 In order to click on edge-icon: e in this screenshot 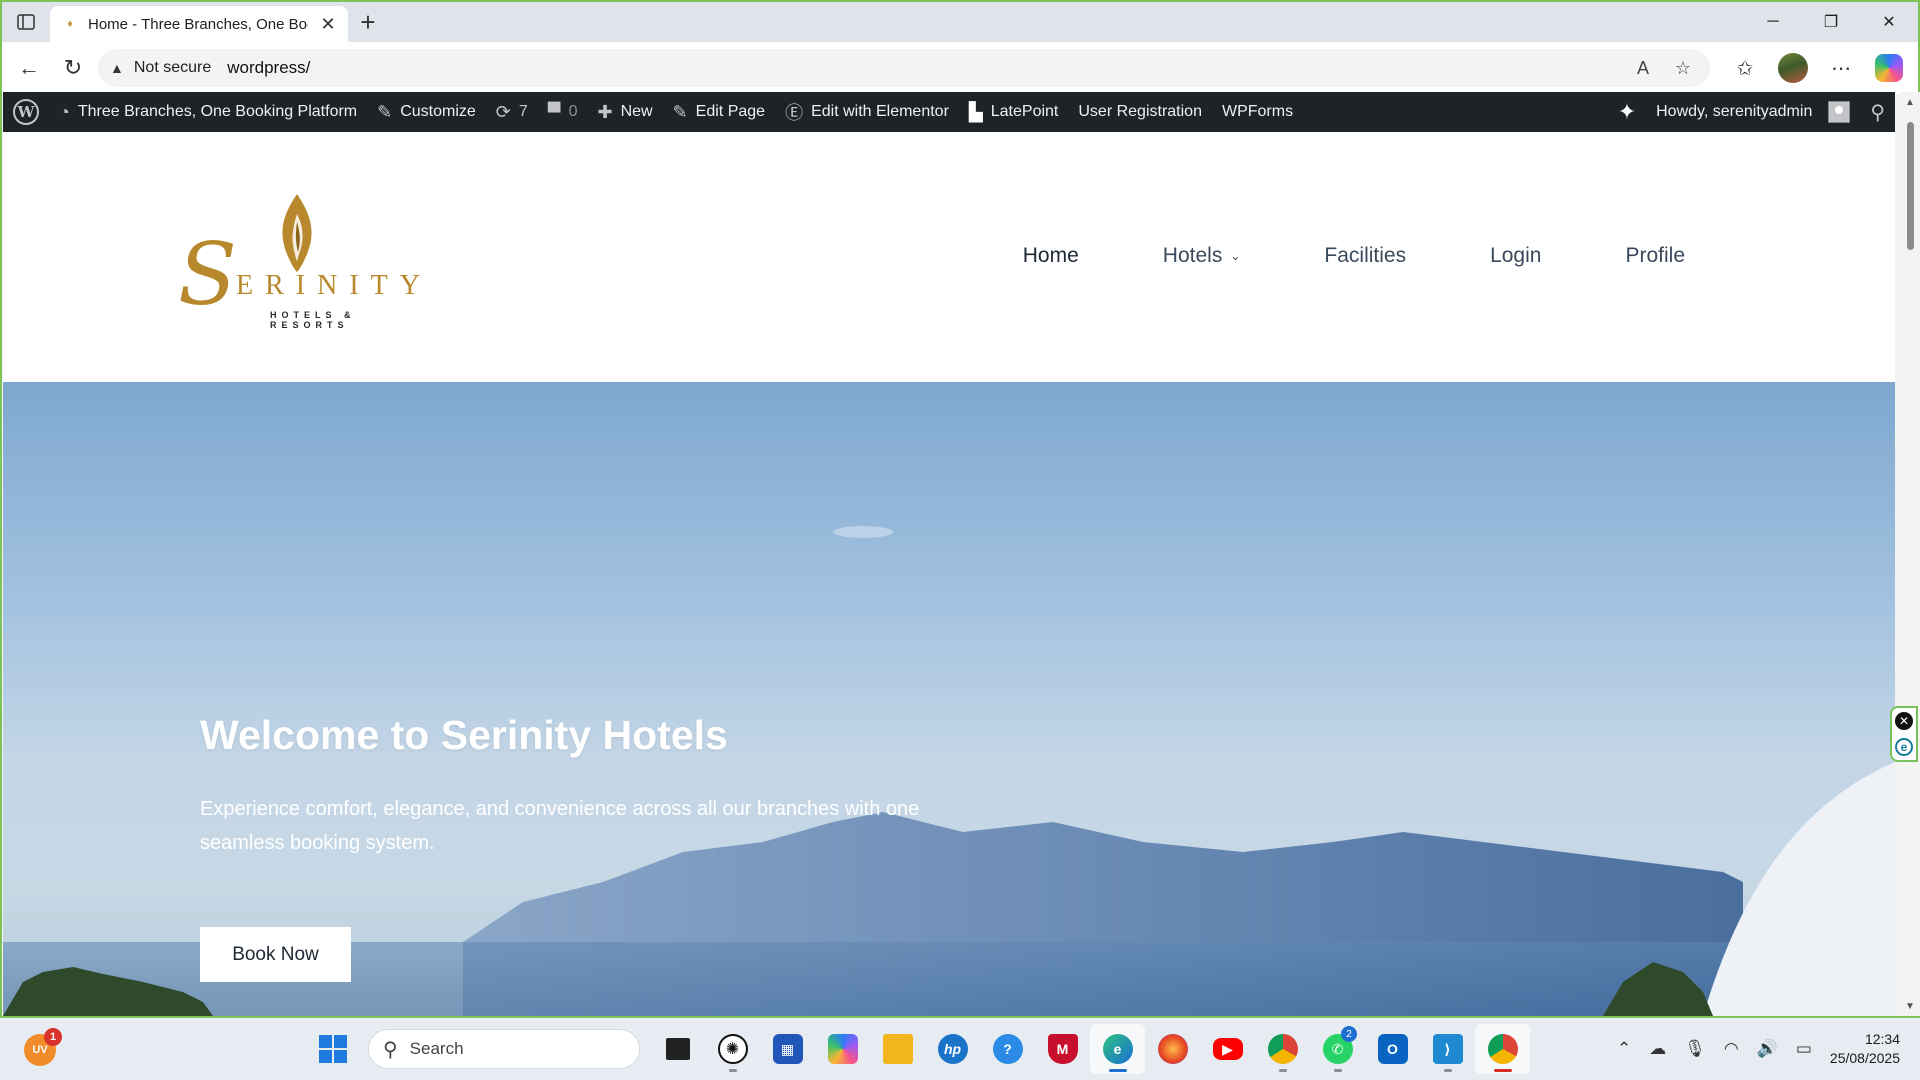, I will do `click(1117, 1049)`.